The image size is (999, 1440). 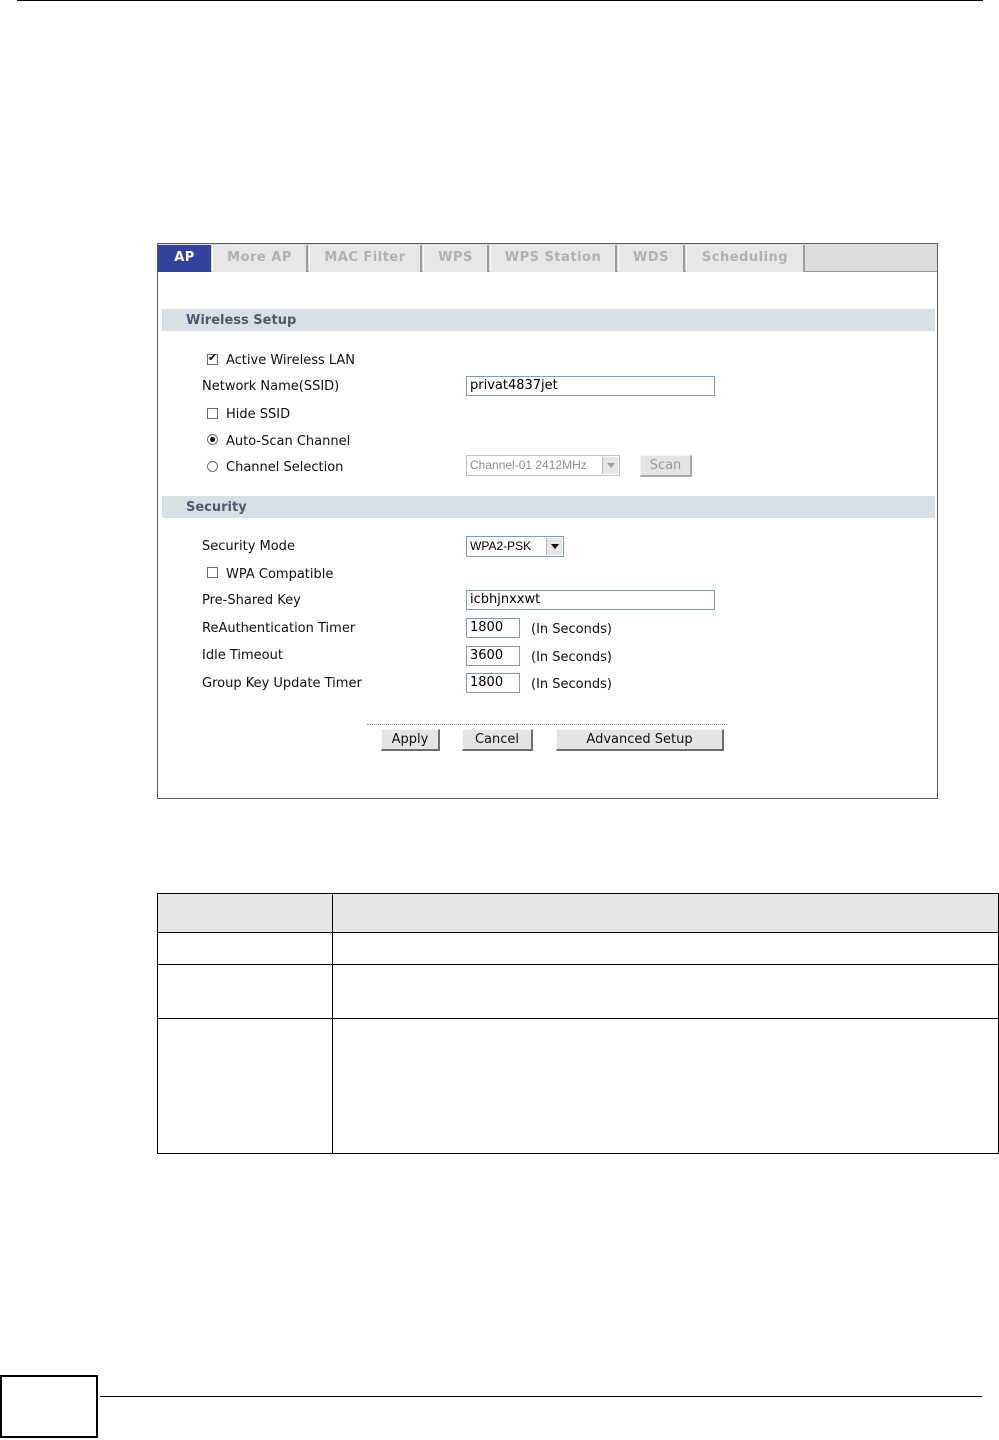 What do you see at coordinates (456, 258) in the screenshot?
I see `tab-wps: WPS` at bounding box center [456, 258].